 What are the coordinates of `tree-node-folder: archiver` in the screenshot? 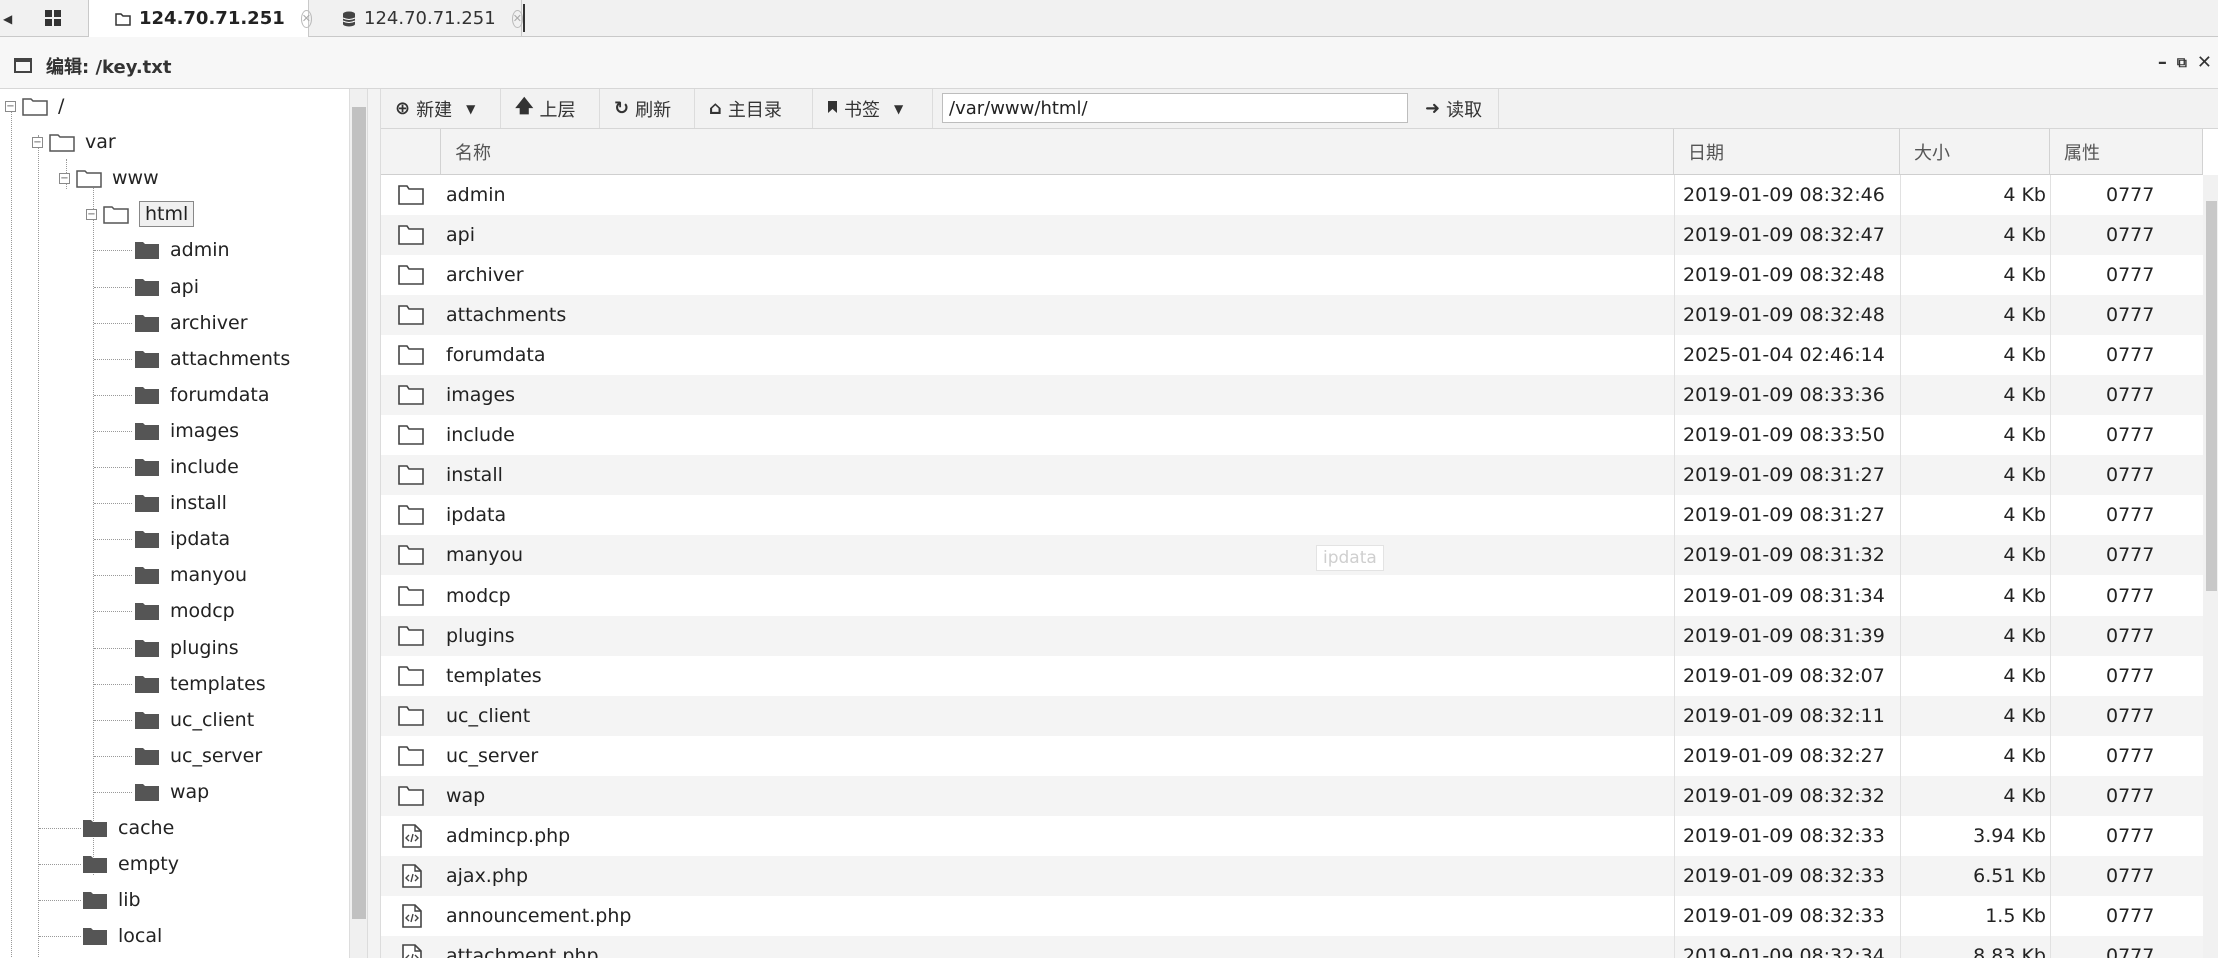 It's located at (191, 323).